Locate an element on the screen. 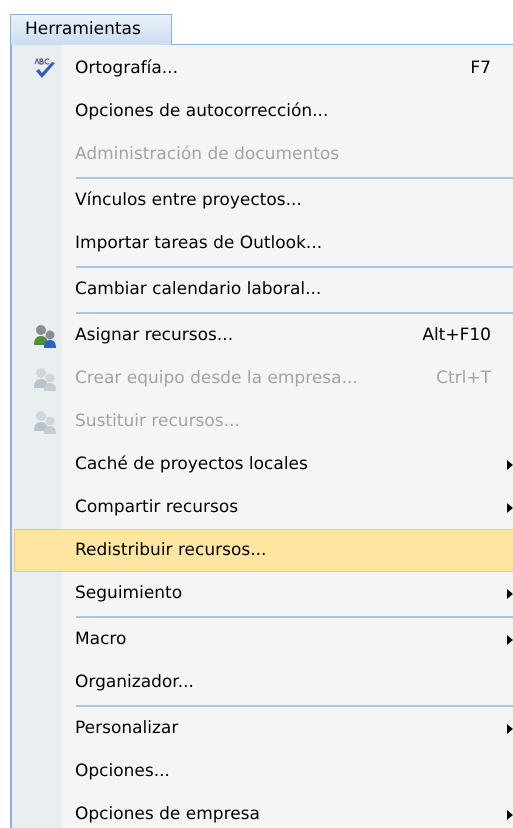 The image size is (513, 828). menu-item: Ortografía... F7 is located at coordinates (263, 68).